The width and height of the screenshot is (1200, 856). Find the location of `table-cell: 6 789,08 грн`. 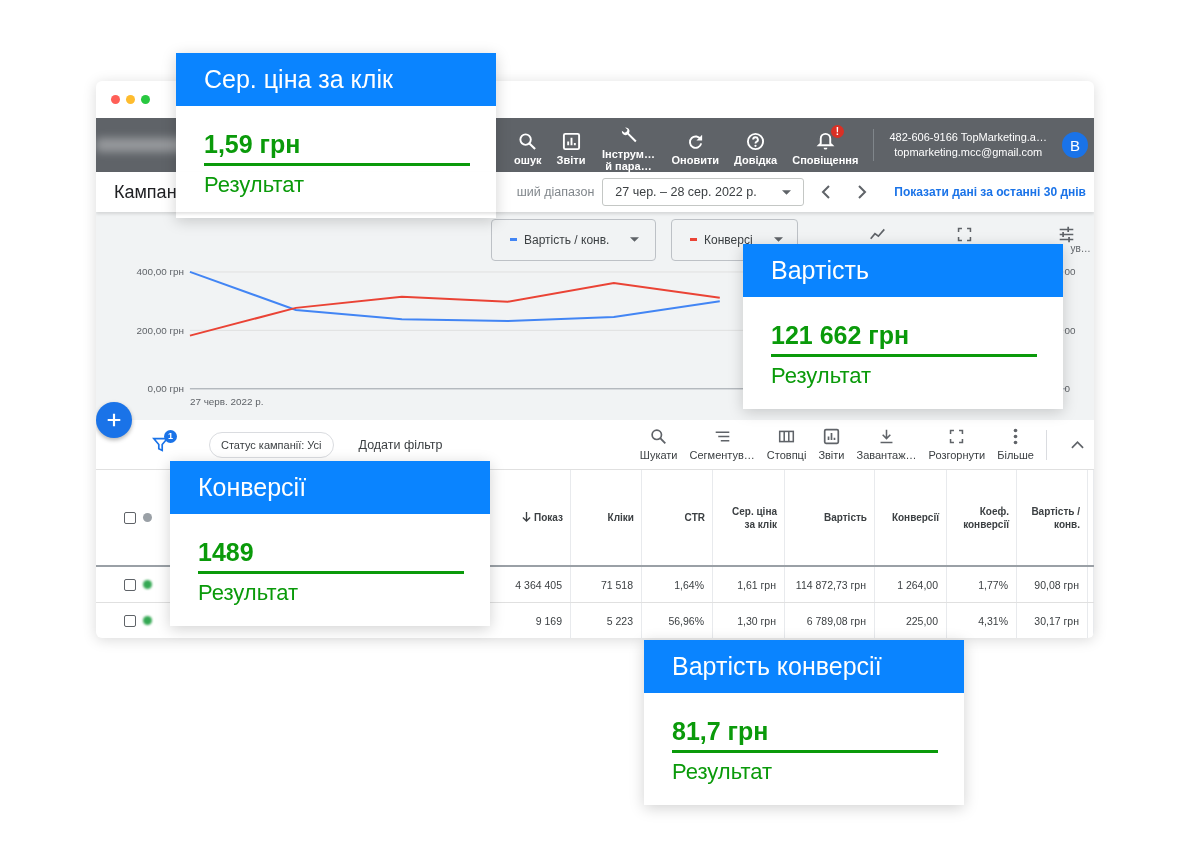

table-cell: 6 789,08 грн is located at coordinates (830, 620).